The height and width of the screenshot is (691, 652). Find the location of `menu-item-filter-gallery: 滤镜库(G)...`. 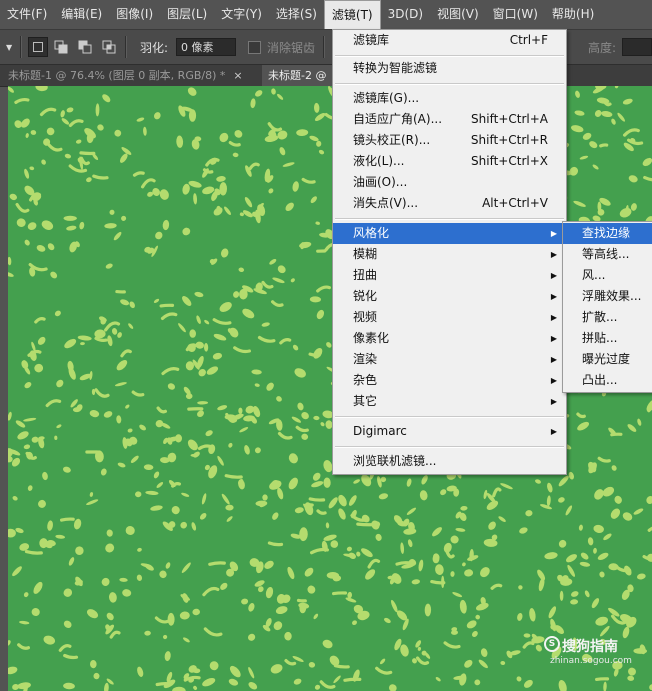

menu-item-filter-gallery: 滤镜库(G)... is located at coordinates (449, 98).